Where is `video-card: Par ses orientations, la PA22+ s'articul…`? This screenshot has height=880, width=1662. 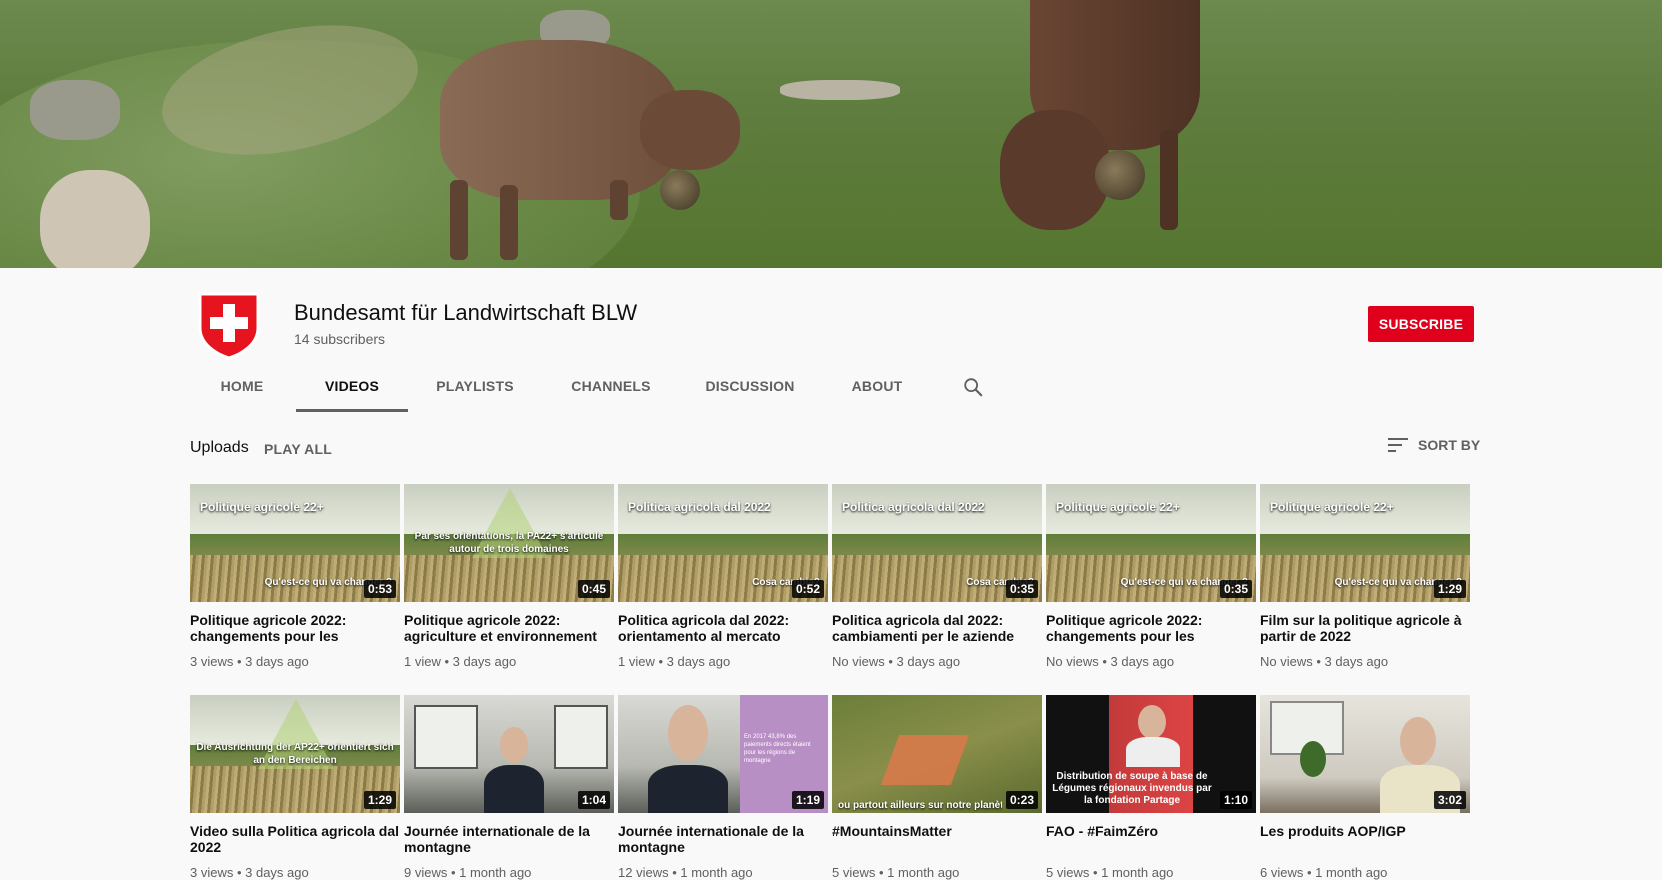
video-card: Par ses orientations, la PA22+ s'articul… is located at coordinates (509, 576).